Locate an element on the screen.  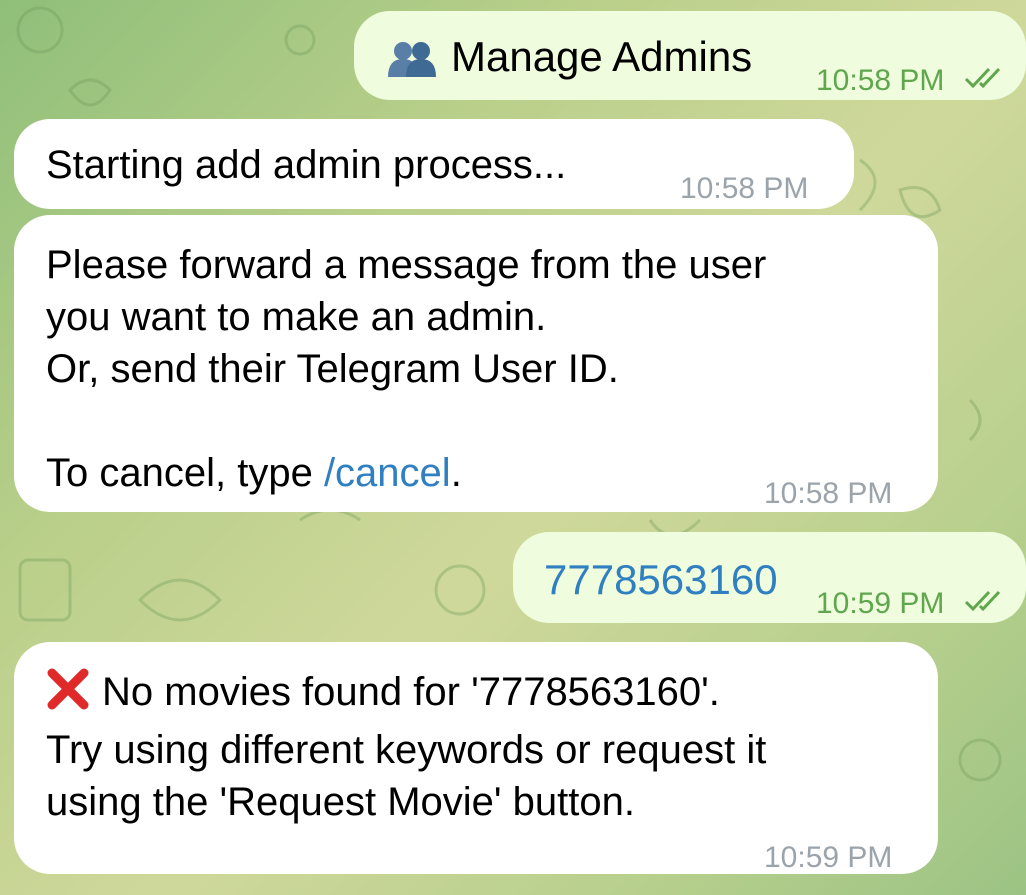
cross-mark-icon is located at coordinates (68, 695).